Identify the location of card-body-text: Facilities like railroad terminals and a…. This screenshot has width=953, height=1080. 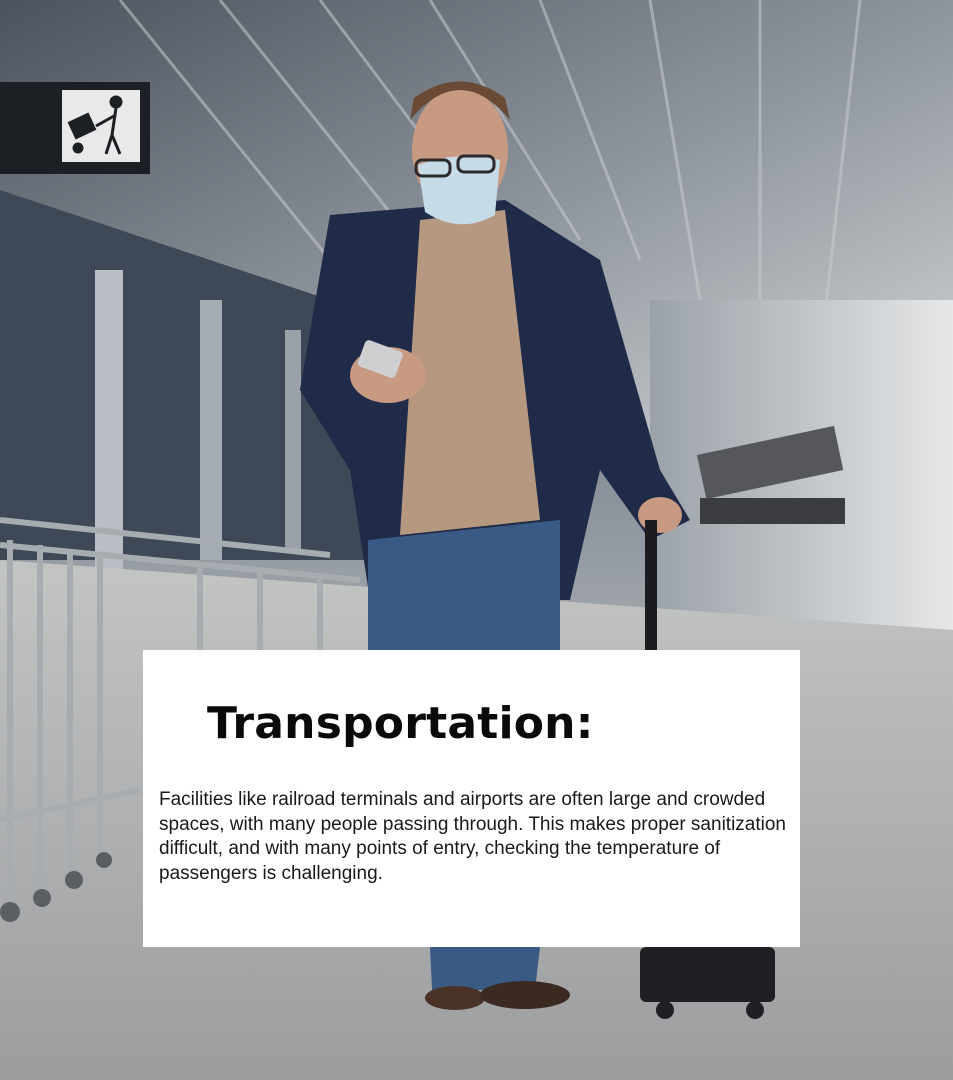
(472, 836).